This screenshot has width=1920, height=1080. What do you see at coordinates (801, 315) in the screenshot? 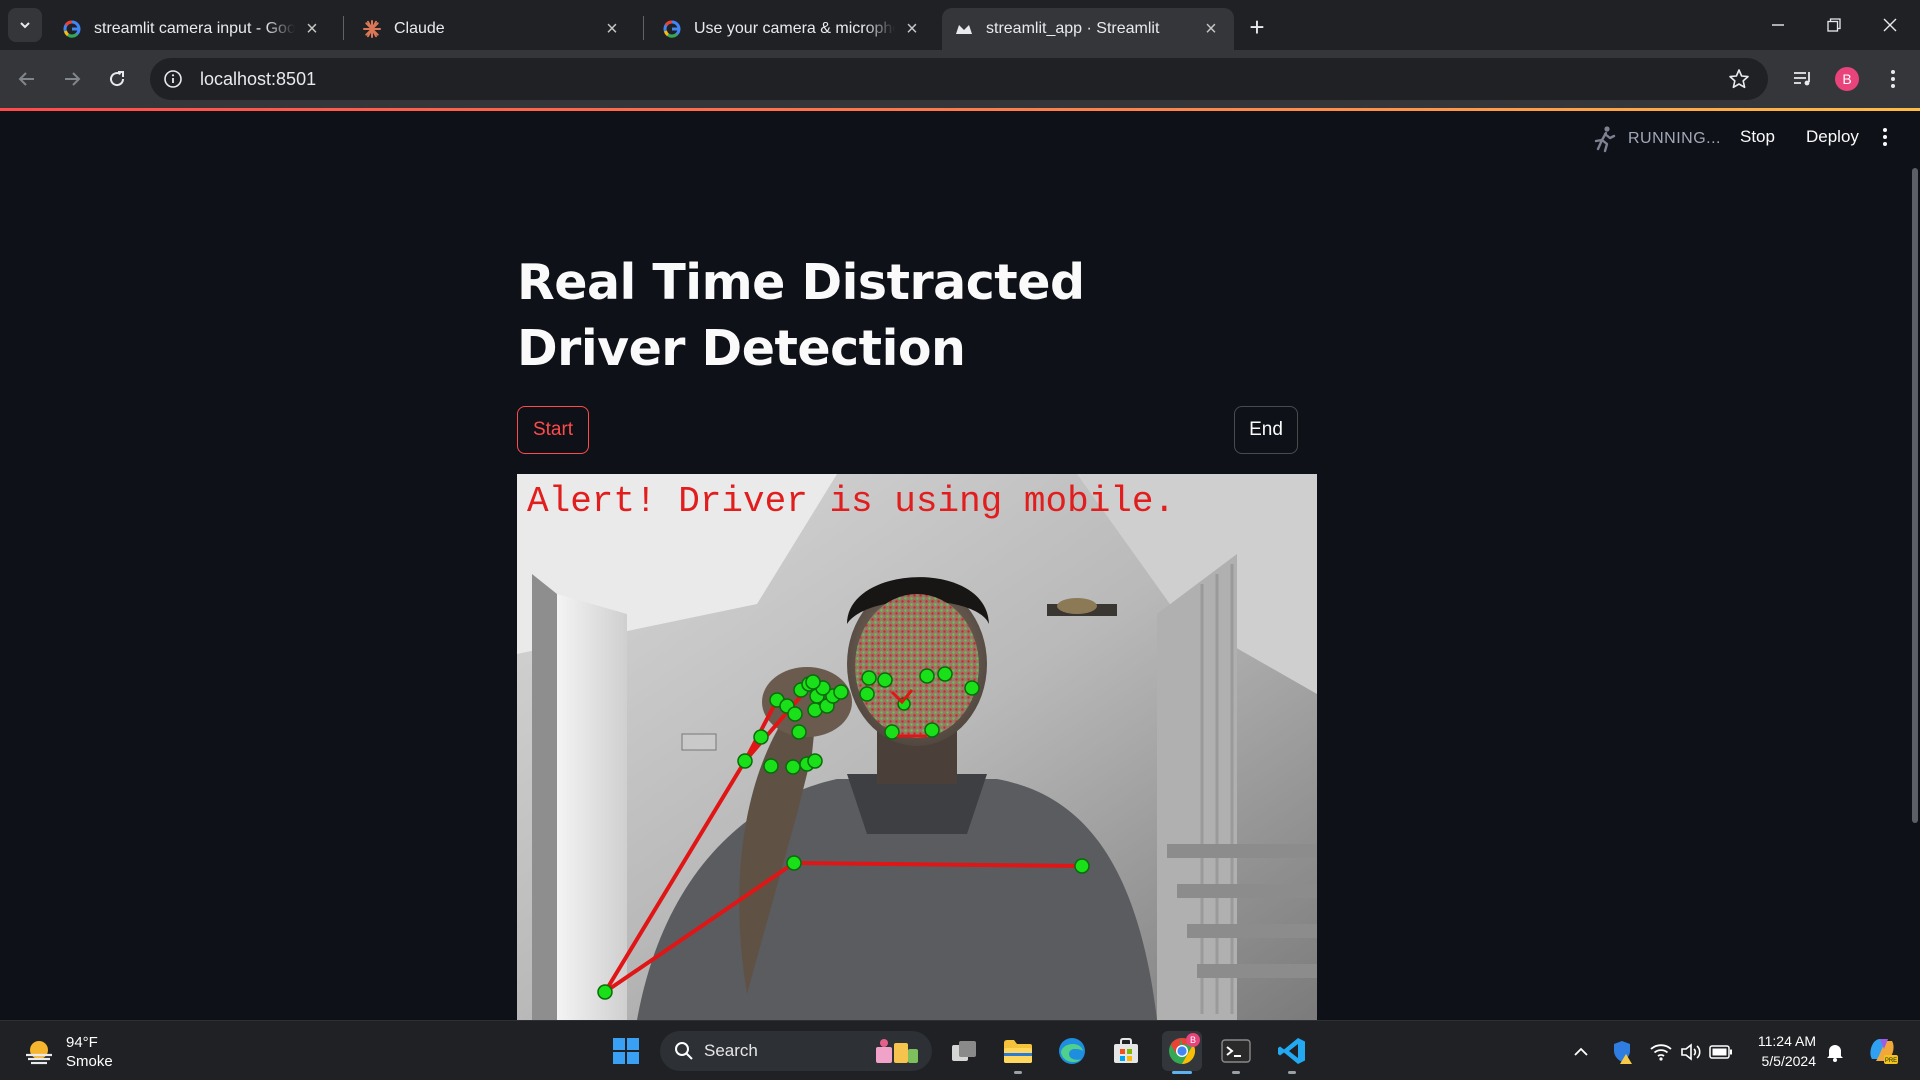
I see `page-title: Real Time Distracted Driver Detection` at bounding box center [801, 315].